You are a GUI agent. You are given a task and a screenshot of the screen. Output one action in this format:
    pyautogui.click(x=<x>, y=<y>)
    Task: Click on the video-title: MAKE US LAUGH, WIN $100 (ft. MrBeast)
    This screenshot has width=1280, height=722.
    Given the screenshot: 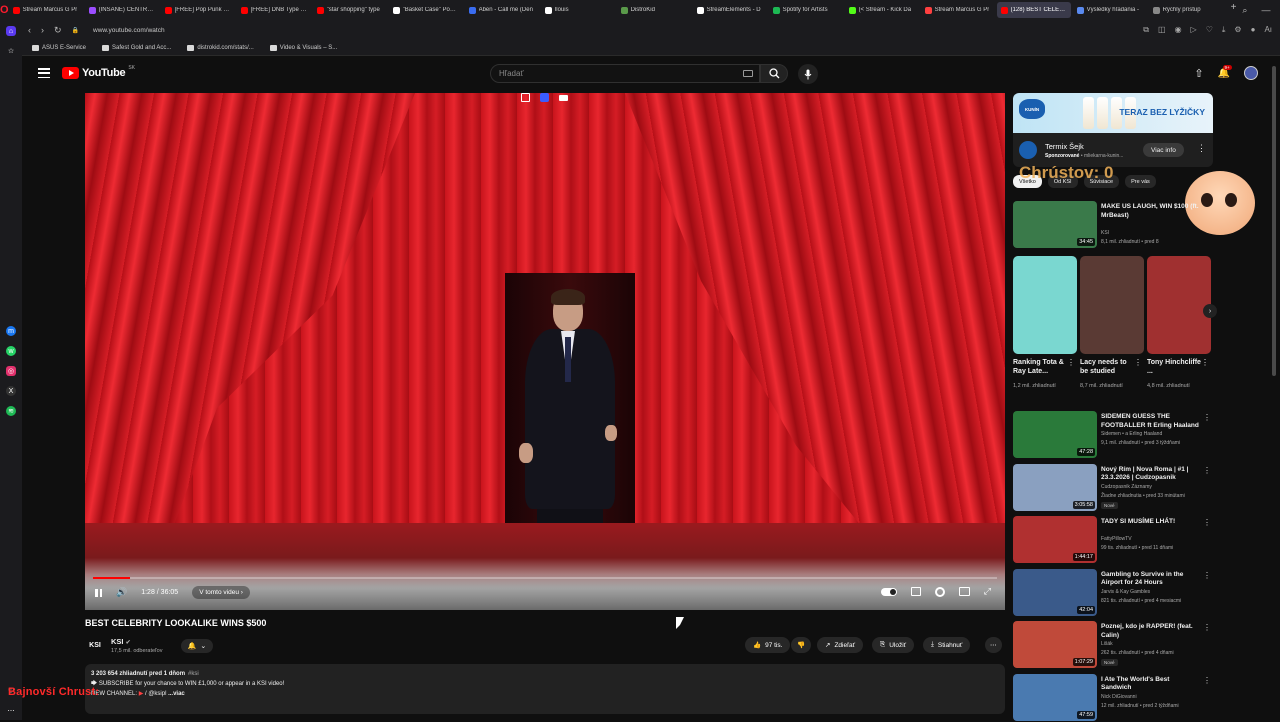 What is the action you would take?
    pyautogui.click(x=1151, y=211)
    